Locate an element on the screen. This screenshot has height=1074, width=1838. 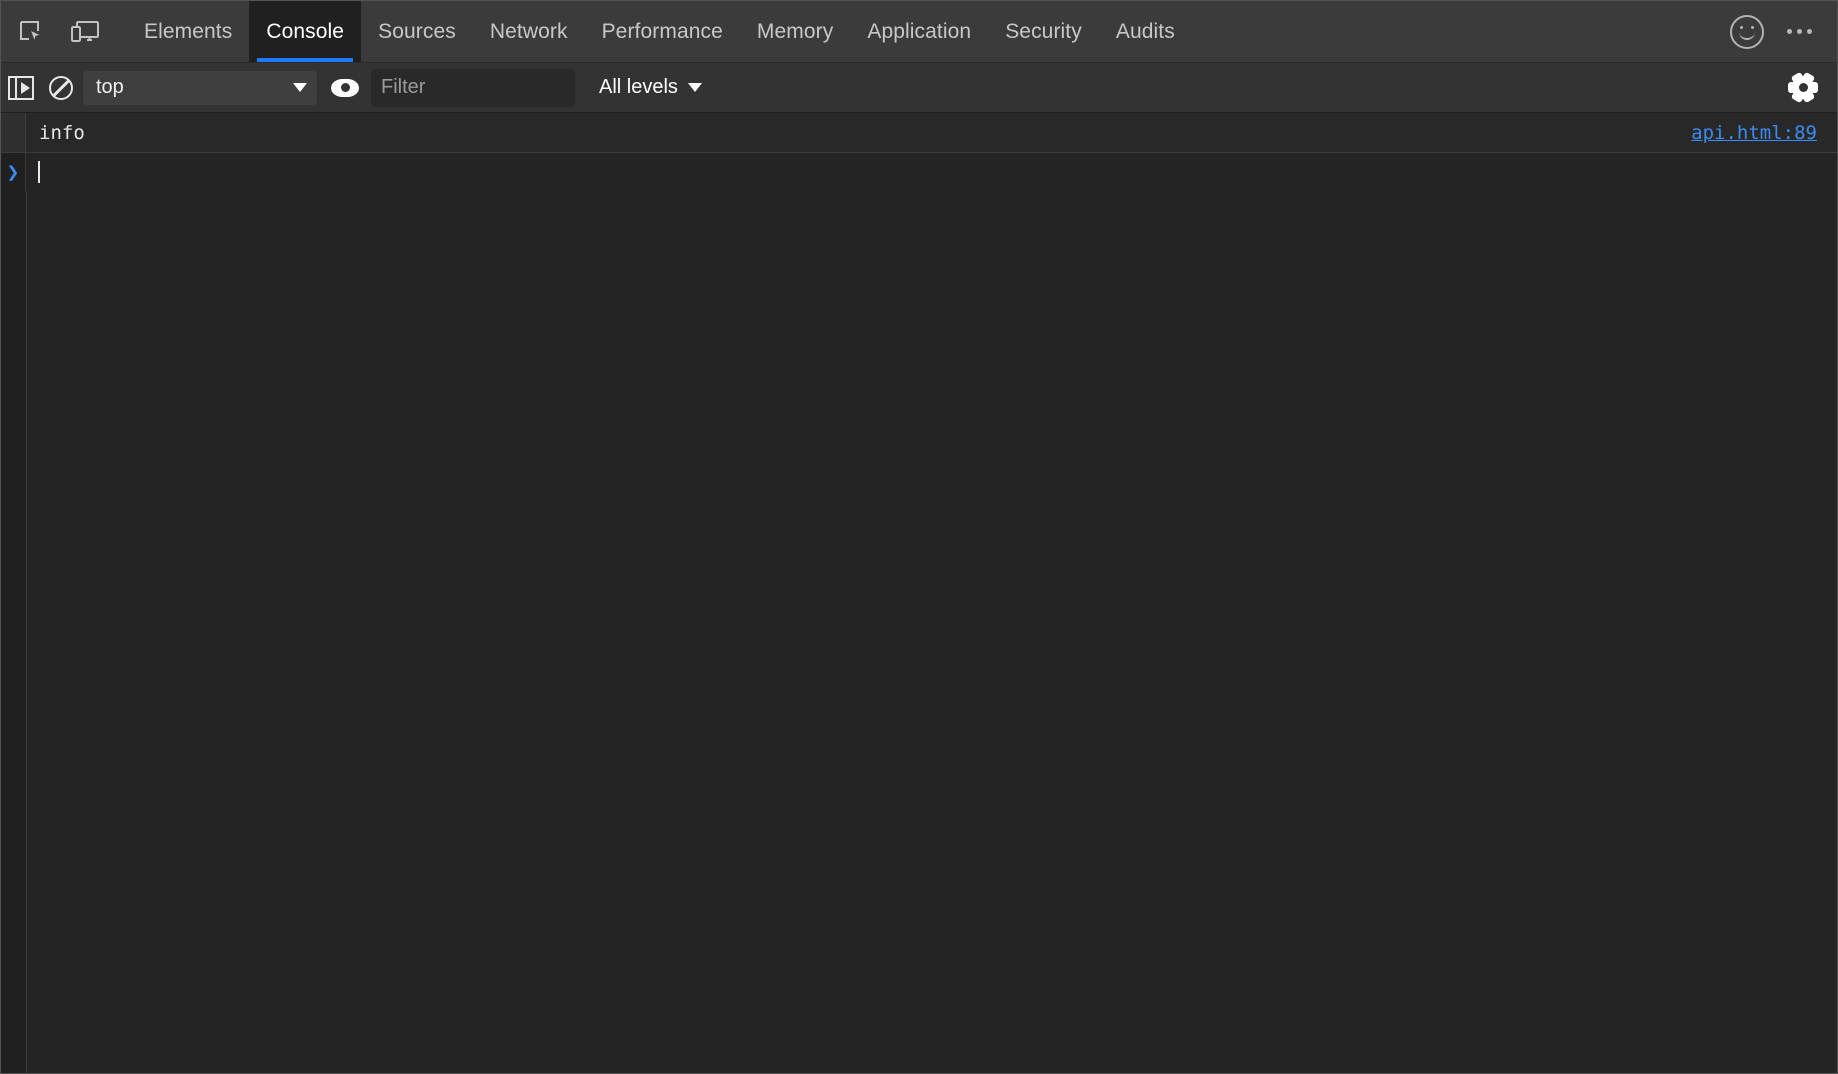
tab-security: Security is located at coordinates (1043, 31).